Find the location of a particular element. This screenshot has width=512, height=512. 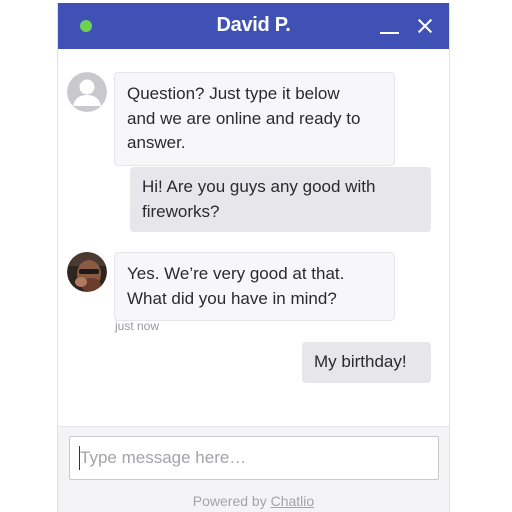

powered-by-label: Powered by is located at coordinates (231, 501).